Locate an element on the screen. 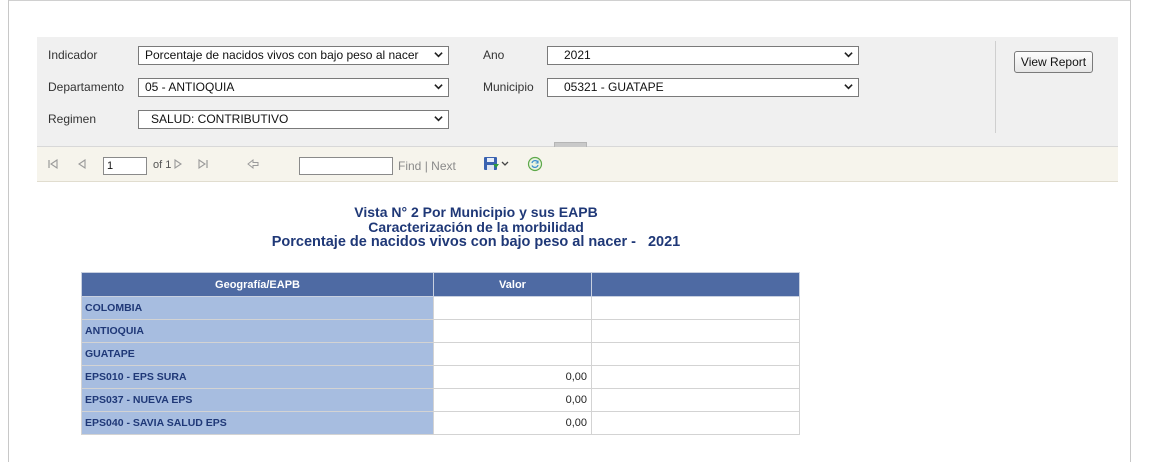  table-row: GUATAPE is located at coordinates (440, 354).